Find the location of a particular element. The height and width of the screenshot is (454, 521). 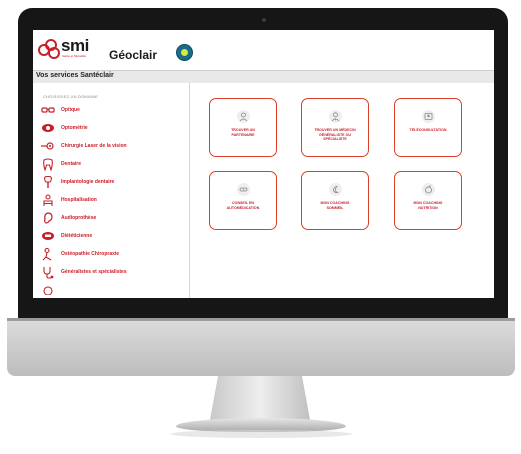

sidebar-item-partial is located at coordinates (48, 290).